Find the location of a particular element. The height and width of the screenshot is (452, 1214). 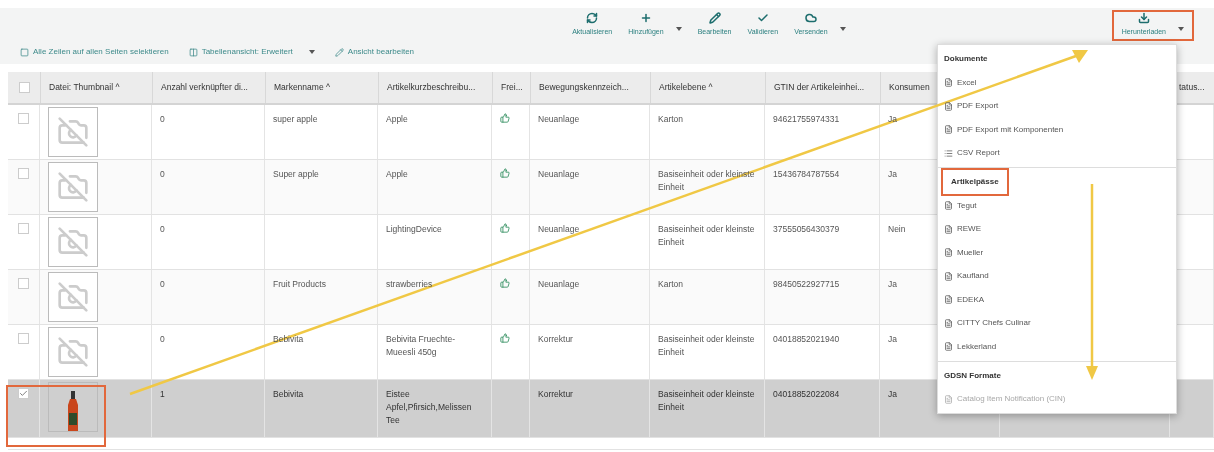

table-cell: Bebivita Fruechte-Mueesli 450g is located at coordinates (420, 345).